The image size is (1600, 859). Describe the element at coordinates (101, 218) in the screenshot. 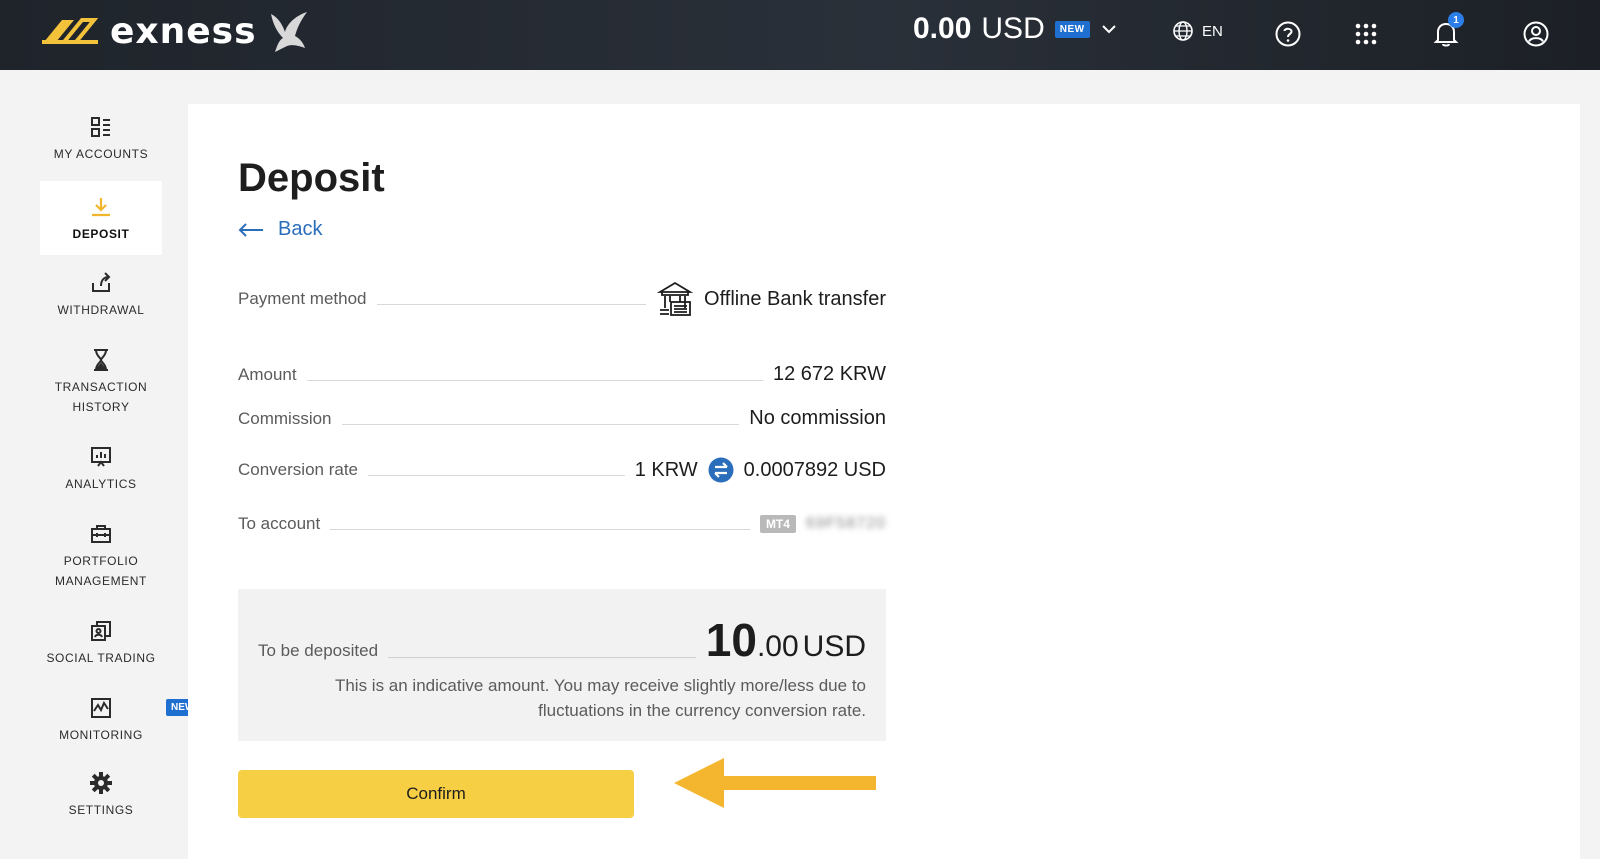

I see `sidebar-item-deposit: DEPOSIT` at that location.